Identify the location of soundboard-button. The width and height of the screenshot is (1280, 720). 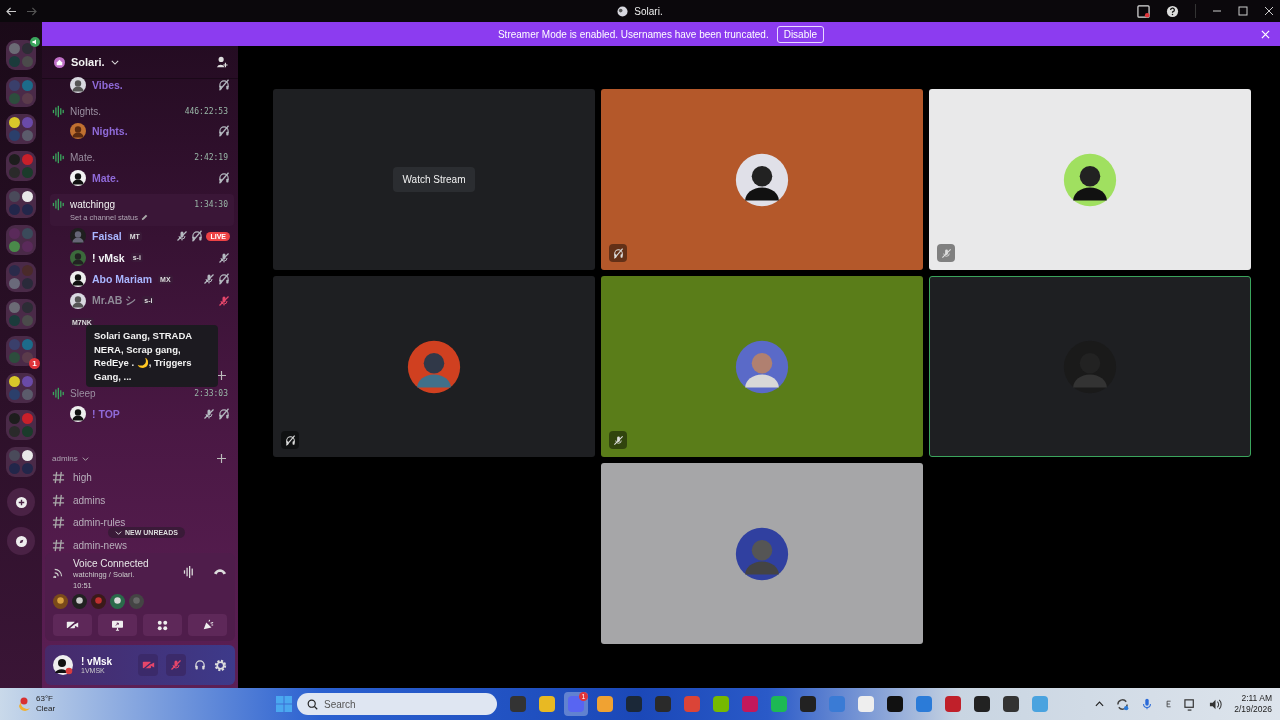
(207, 625).